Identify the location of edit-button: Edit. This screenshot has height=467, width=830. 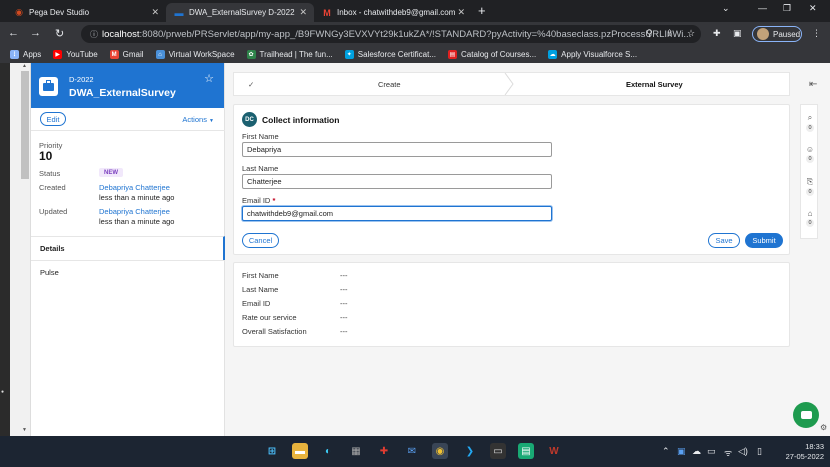
(53, 119).